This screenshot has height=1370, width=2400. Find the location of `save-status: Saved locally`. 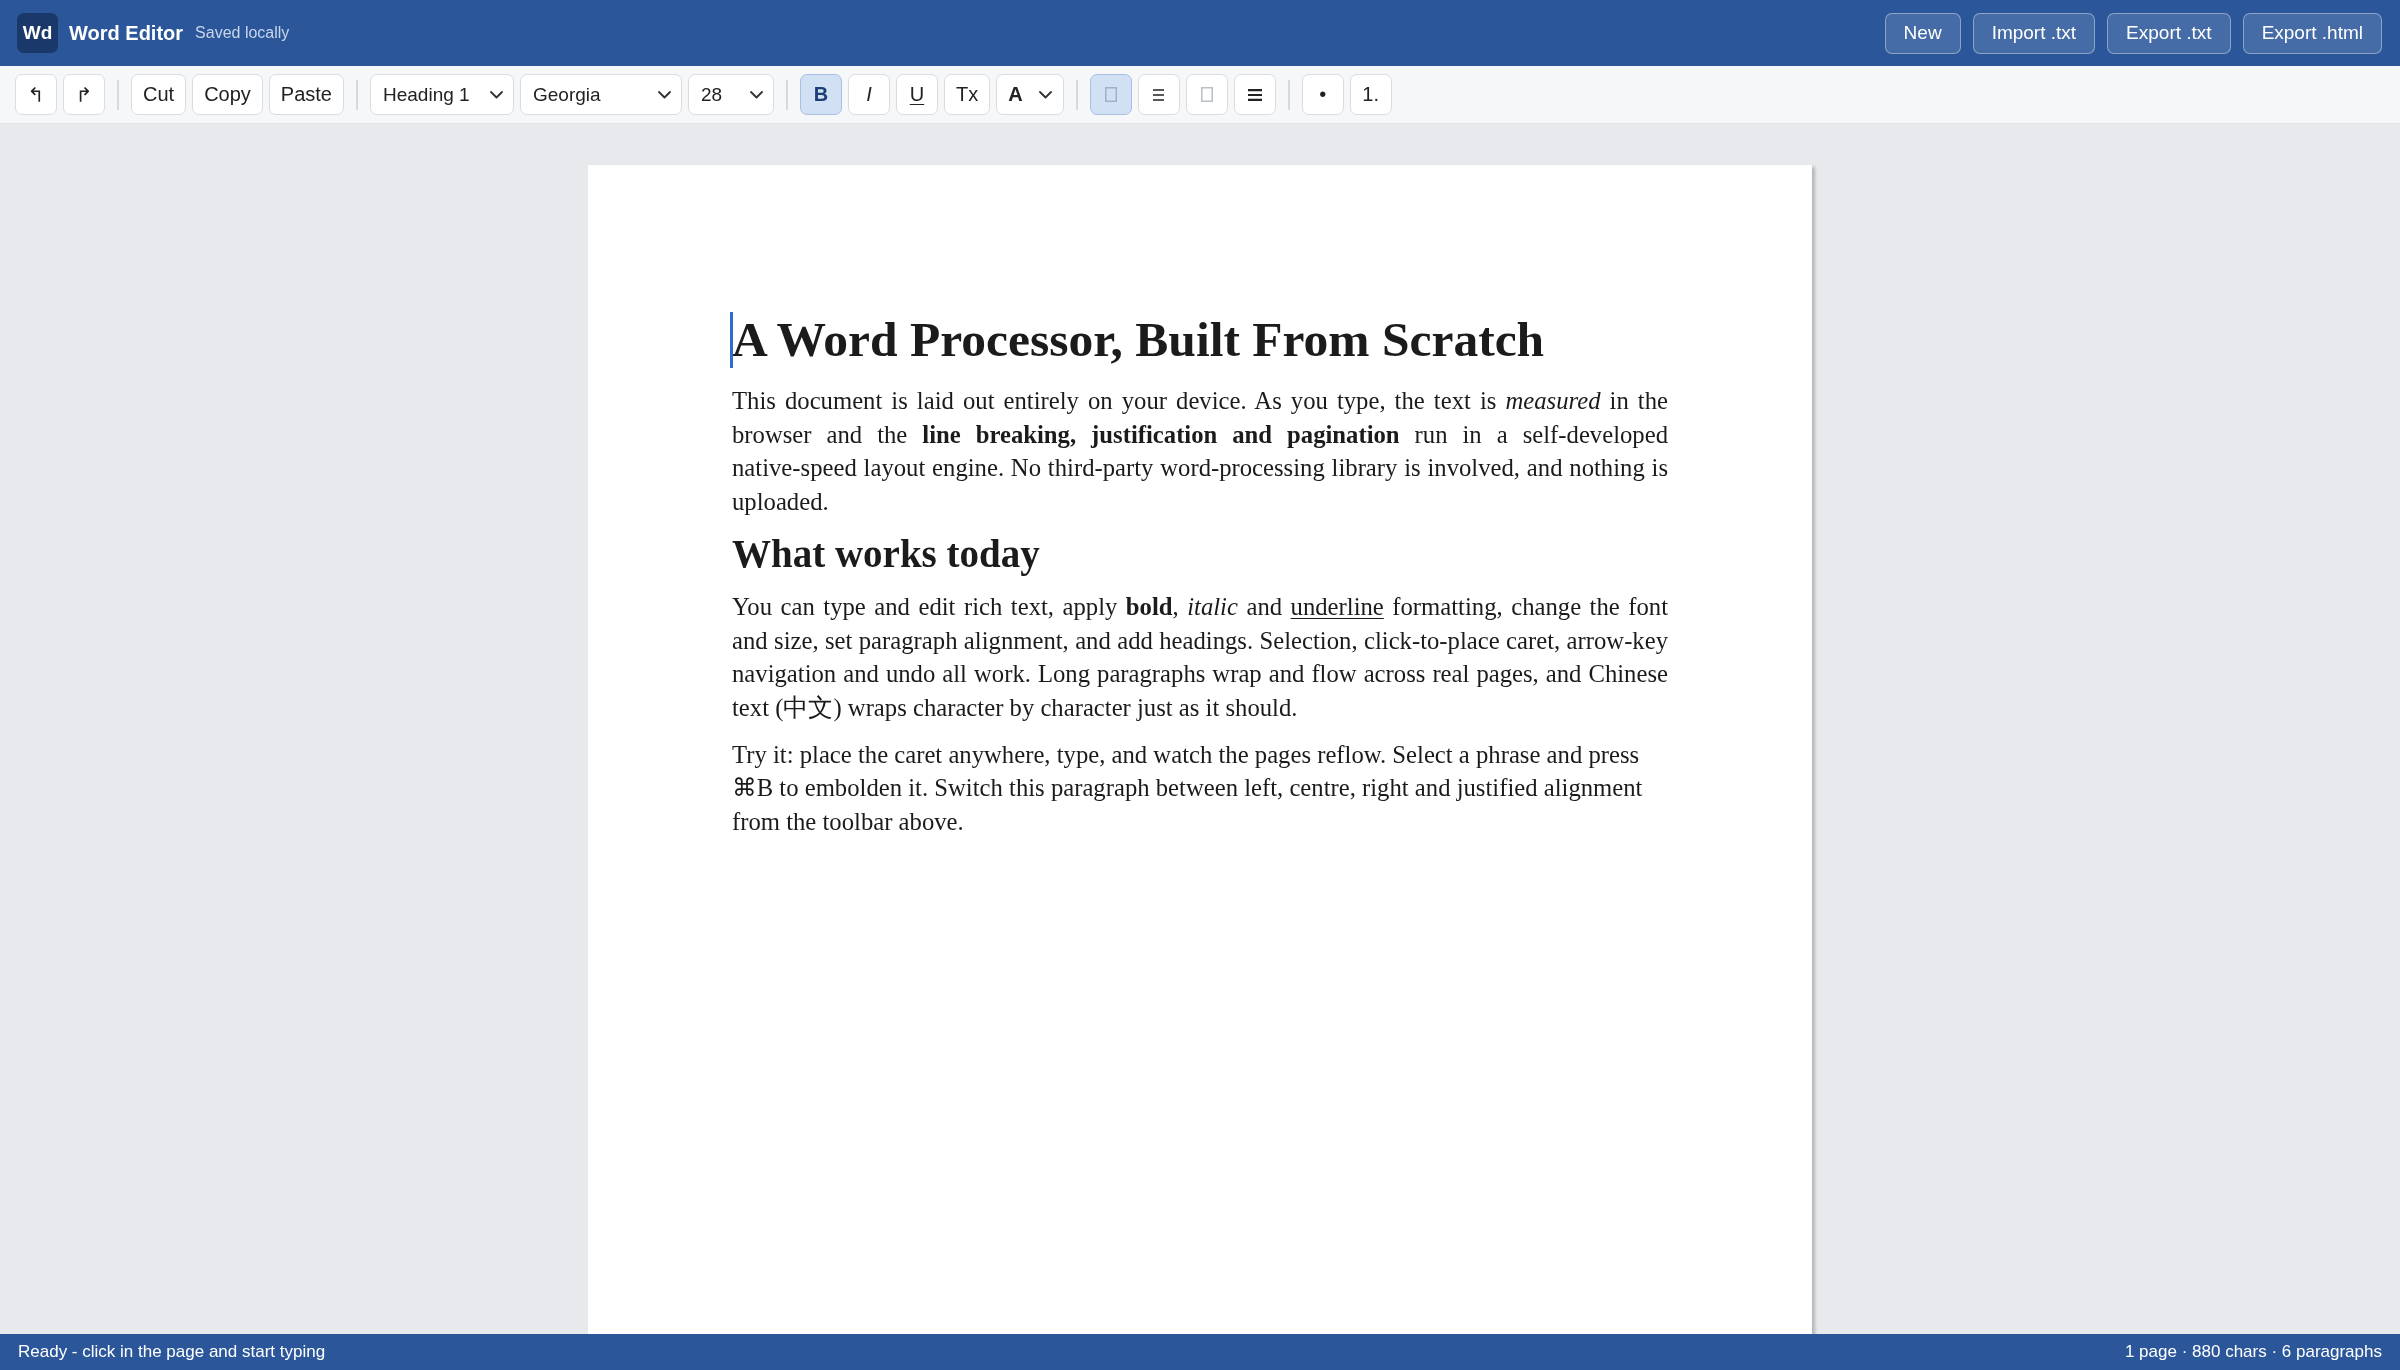

save-status: Saved locally is located at coordinates (242, 33).